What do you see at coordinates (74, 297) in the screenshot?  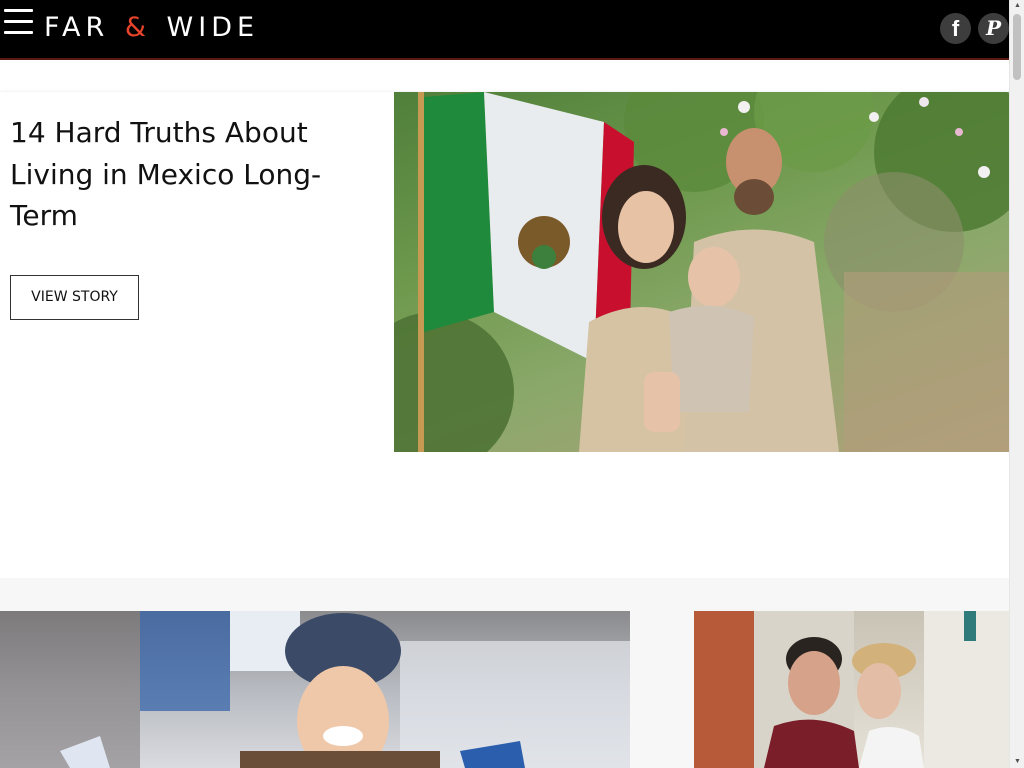 I see `view-story-button: VIEW STORY` at bounding box center [74, 297].